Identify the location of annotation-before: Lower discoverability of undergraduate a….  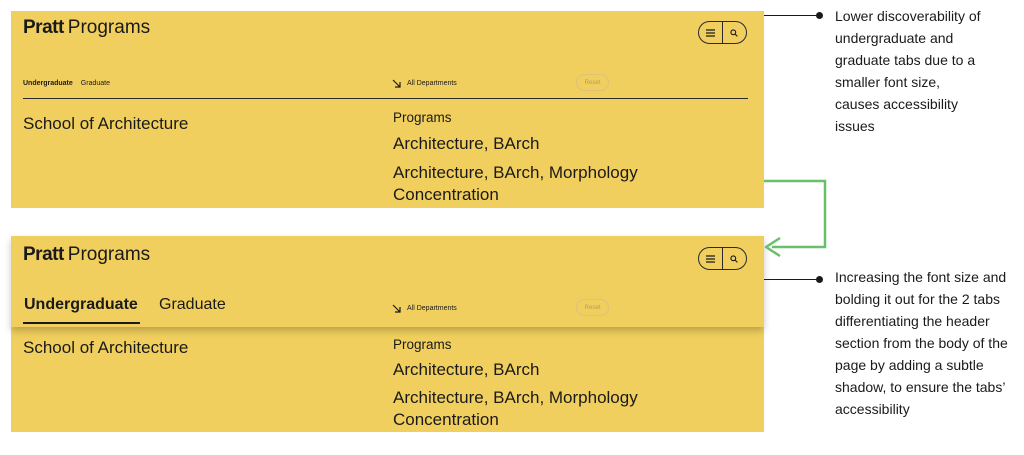
(908, 71).